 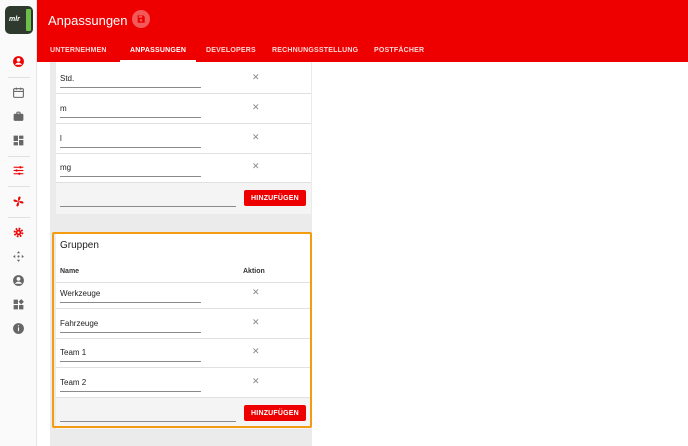 What do you see at coordinates (18, 223) in the screenshot?
I see `sidebar: mlr` at bounding box center [18, 223].